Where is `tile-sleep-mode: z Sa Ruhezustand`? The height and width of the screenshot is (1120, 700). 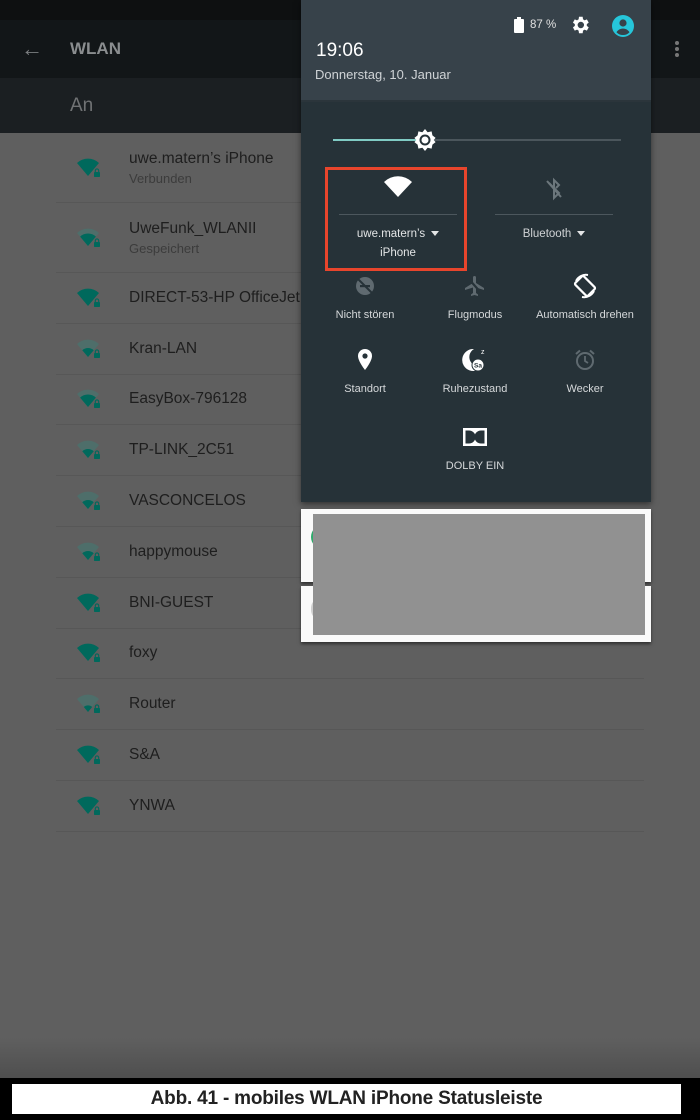
tile-sleep-mode: z Sa Ruhezustand is located at coordinates (475, 381).